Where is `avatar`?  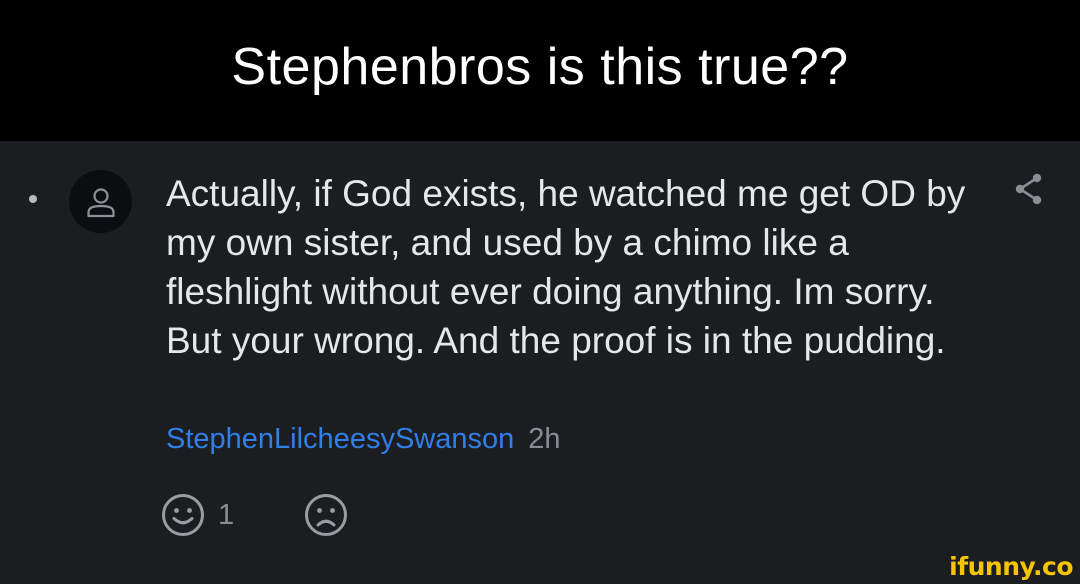 avatar is located at coordinates (100, 201).